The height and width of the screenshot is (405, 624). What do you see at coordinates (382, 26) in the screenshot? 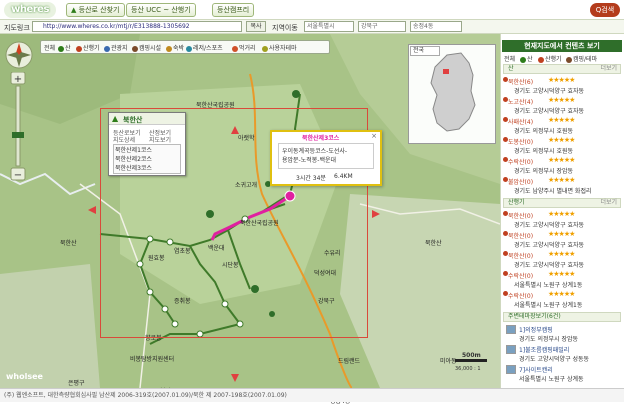
I see `region-select-2: 강북구` at bounding box center [382, 26].